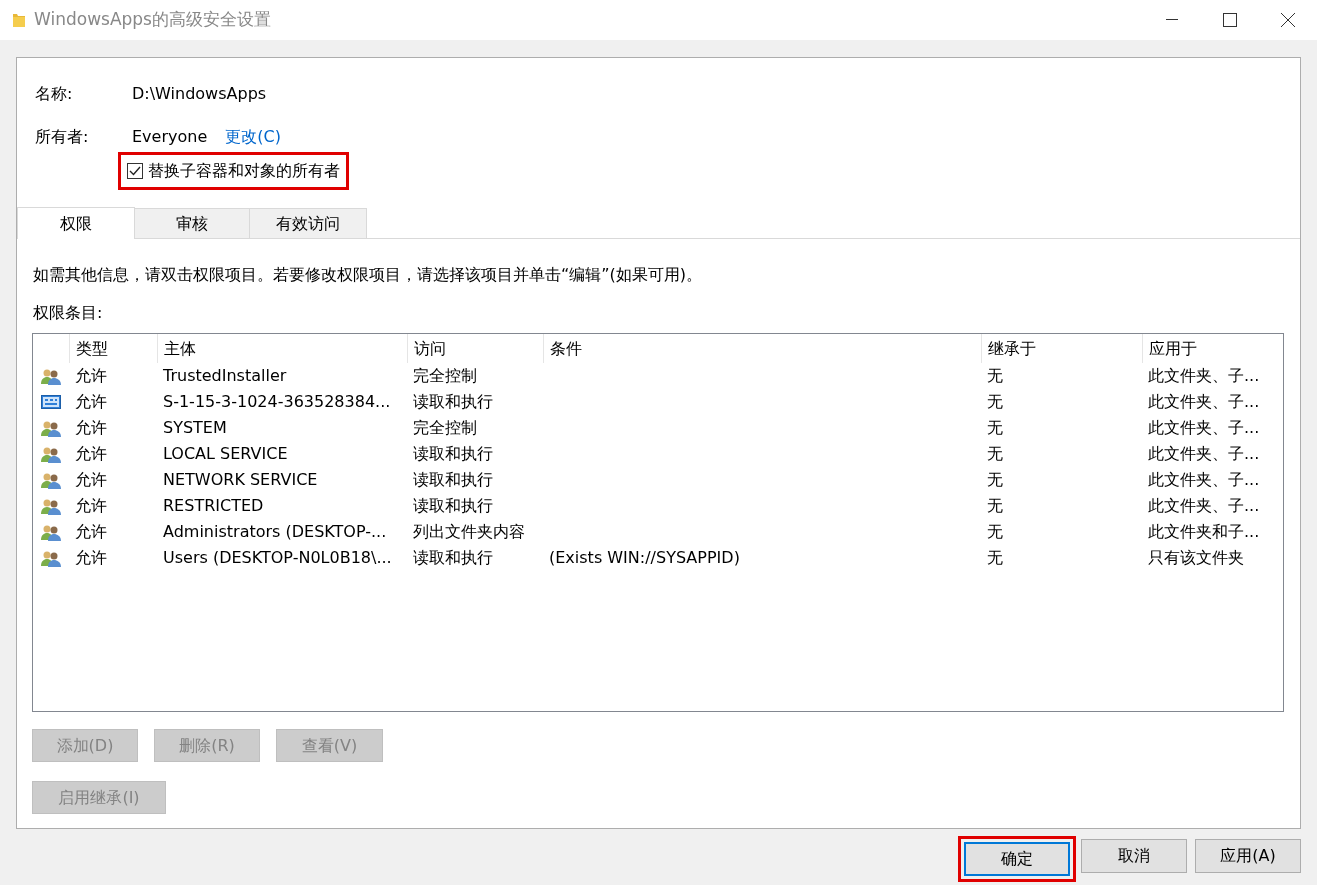 This screenshot has height=885, width=1317. What do you see at coordinates (240, 480) in the screenshot?
I see `table-cell-text: NETWORK SERVICE` at bounding box center [240, 480].